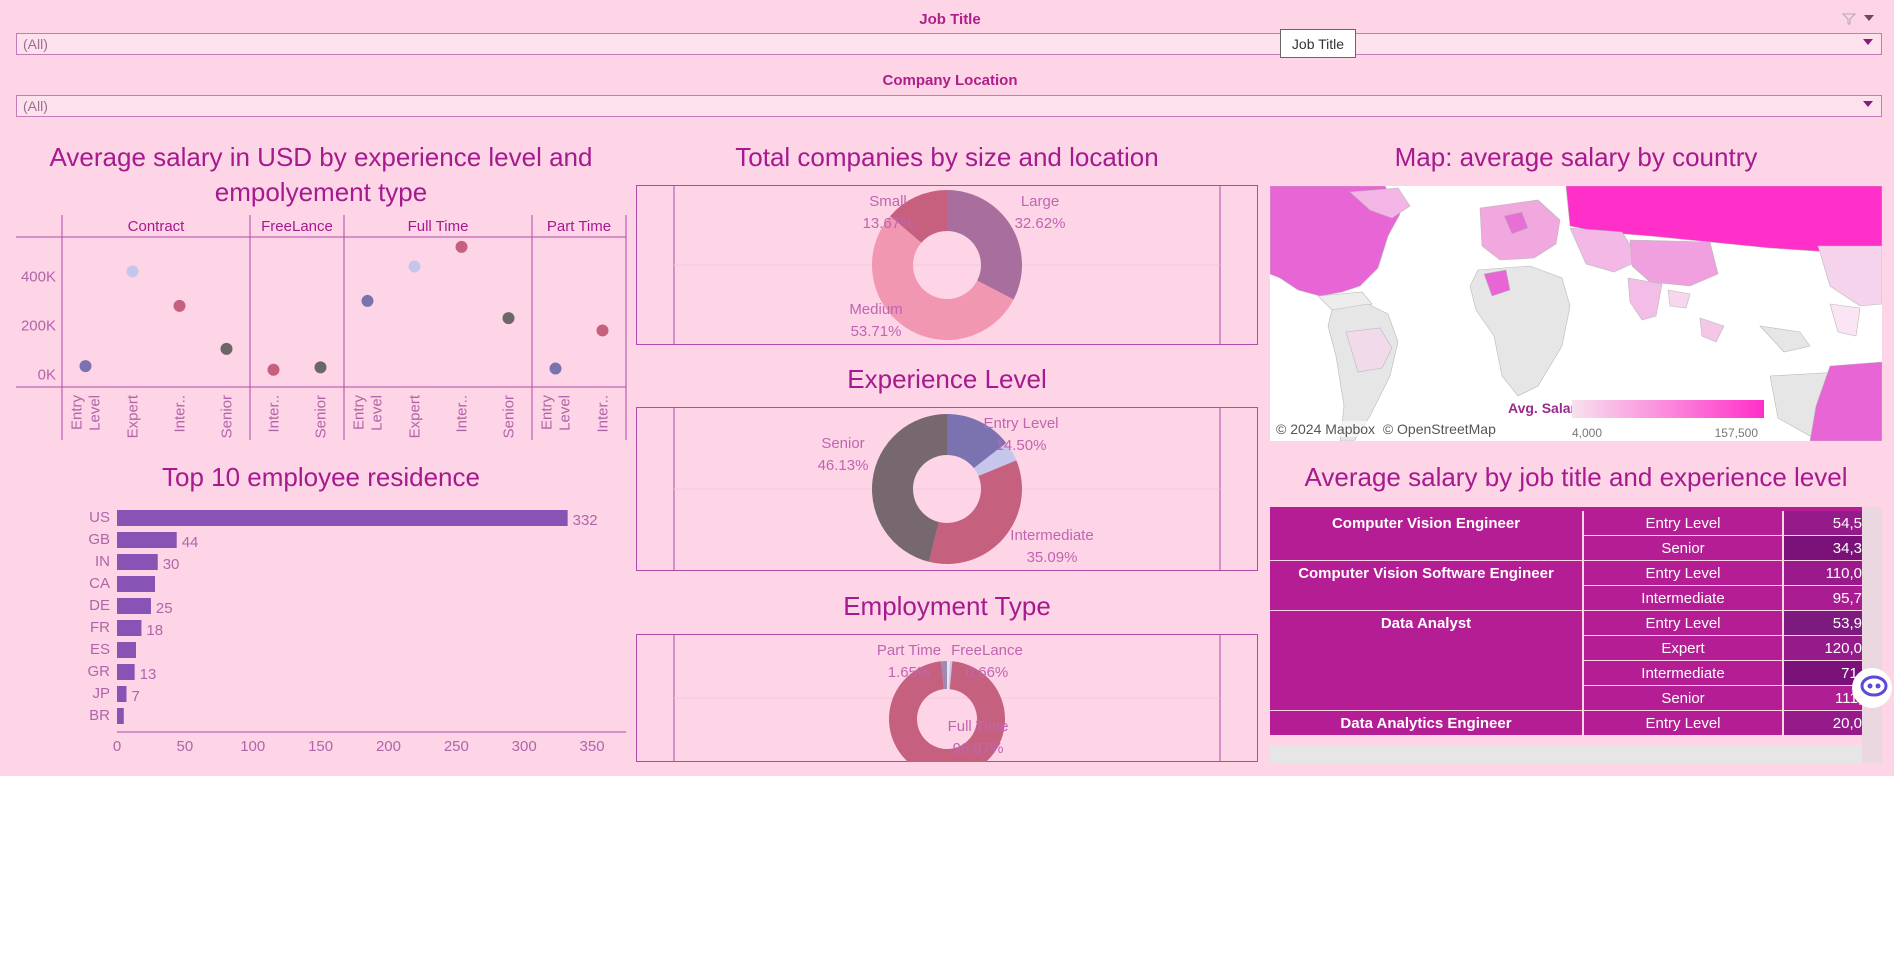 The image size is (1894, 958). I want to click on filter-icon, so click(1849, 18).